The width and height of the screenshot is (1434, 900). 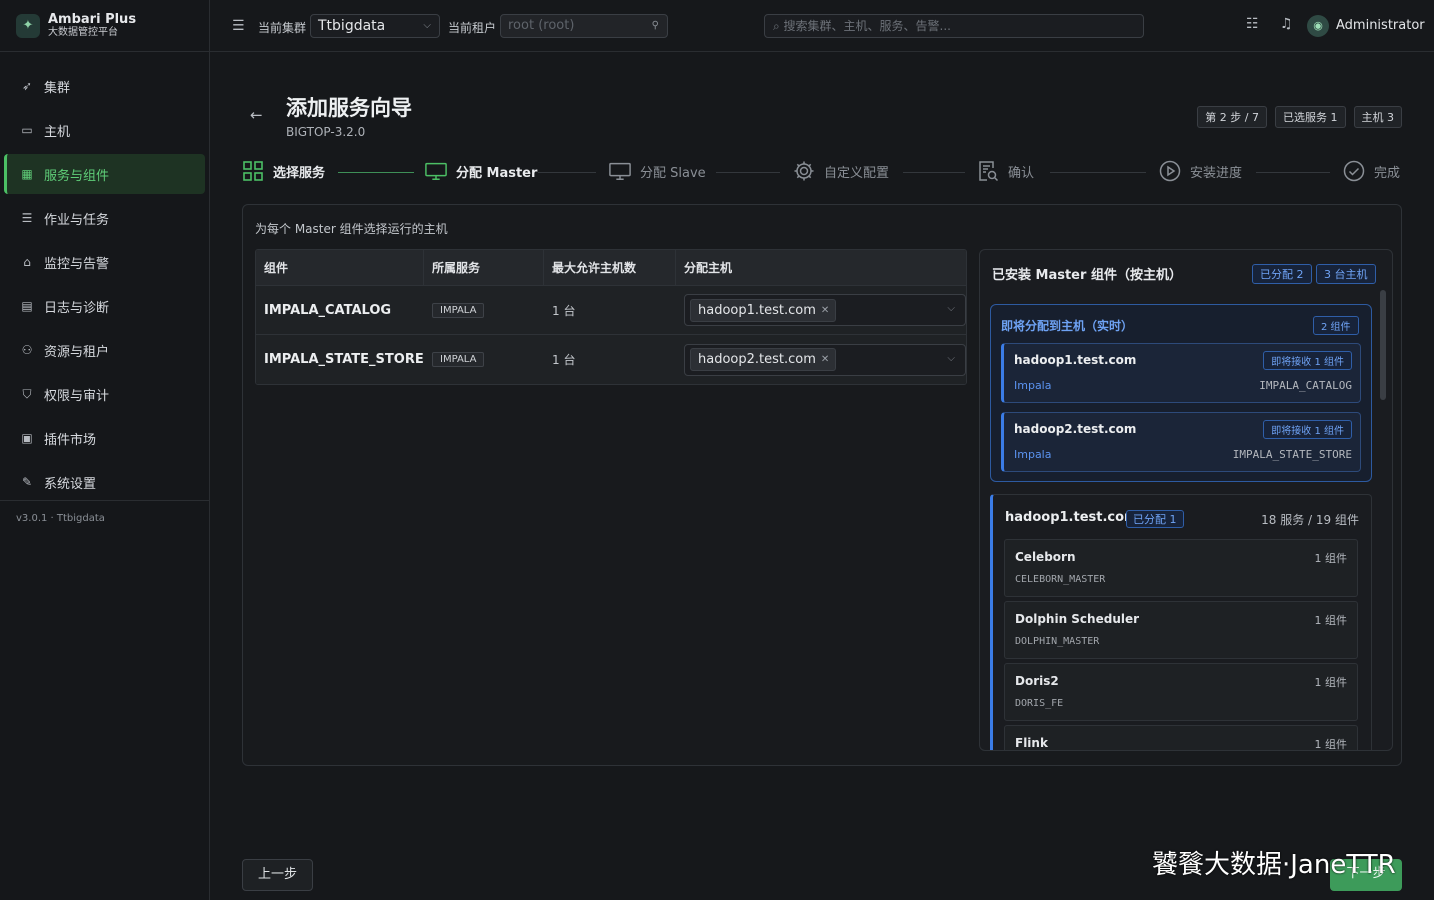 I want to click on column-header: 最大允许主机数, so click(x=610, y=267).